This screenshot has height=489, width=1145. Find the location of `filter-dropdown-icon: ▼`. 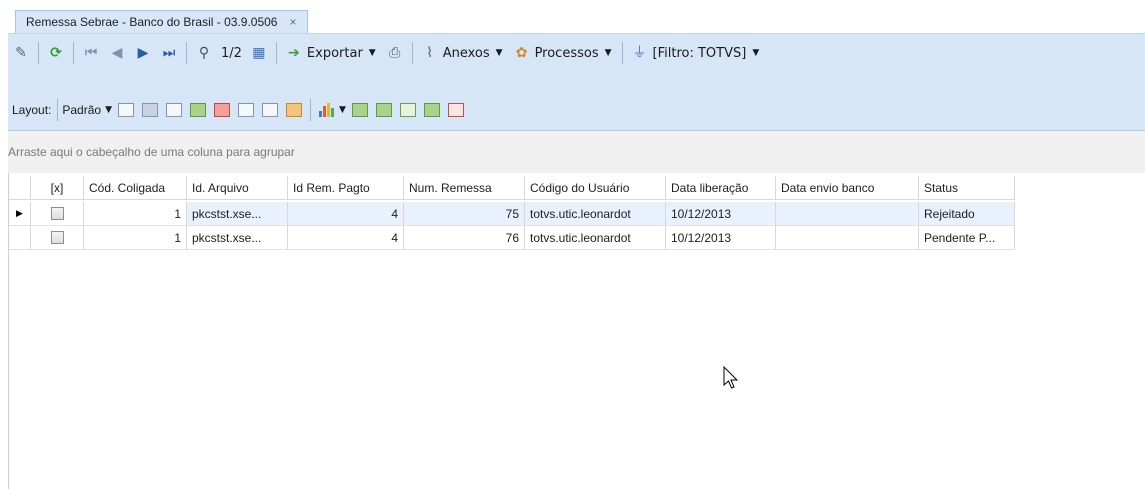

filter-dropdown-icon: ▼ is located at coordinates (755, 53).